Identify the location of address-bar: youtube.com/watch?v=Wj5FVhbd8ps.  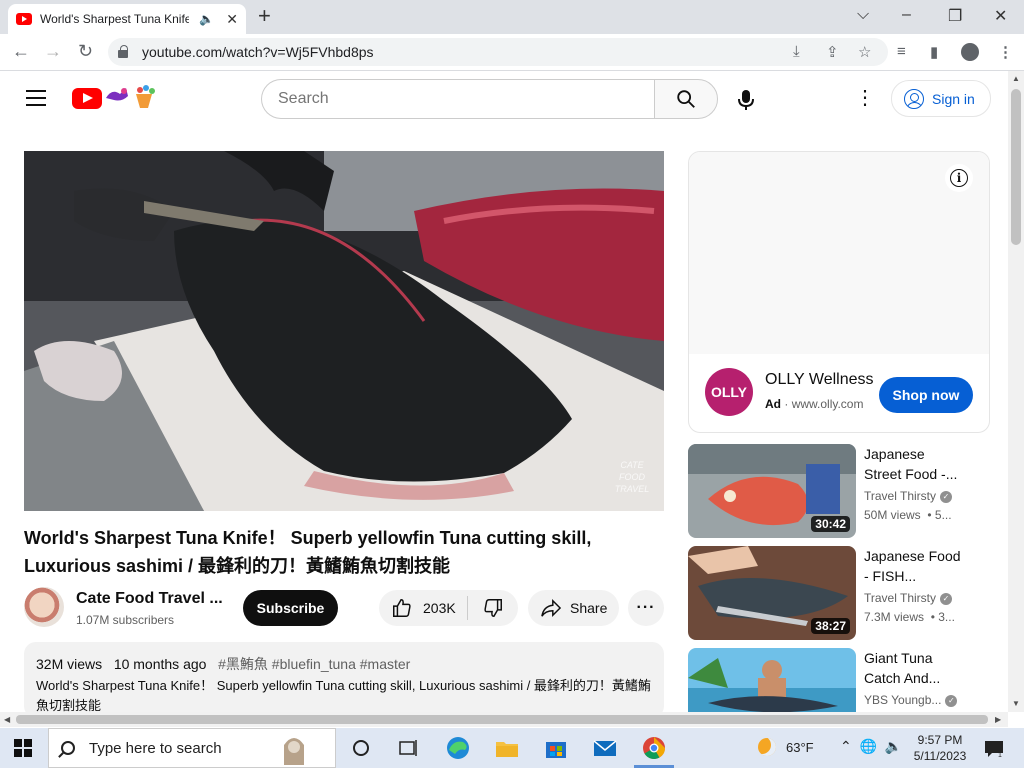
(498, 52).